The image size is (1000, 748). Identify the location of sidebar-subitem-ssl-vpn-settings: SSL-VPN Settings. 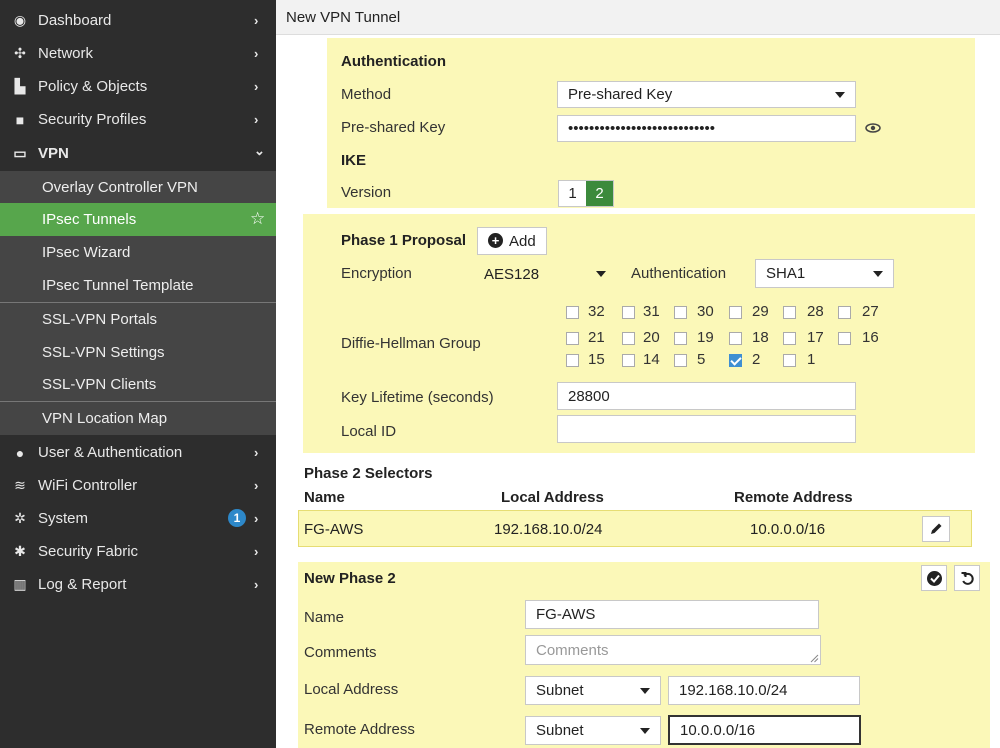
(138, 352).